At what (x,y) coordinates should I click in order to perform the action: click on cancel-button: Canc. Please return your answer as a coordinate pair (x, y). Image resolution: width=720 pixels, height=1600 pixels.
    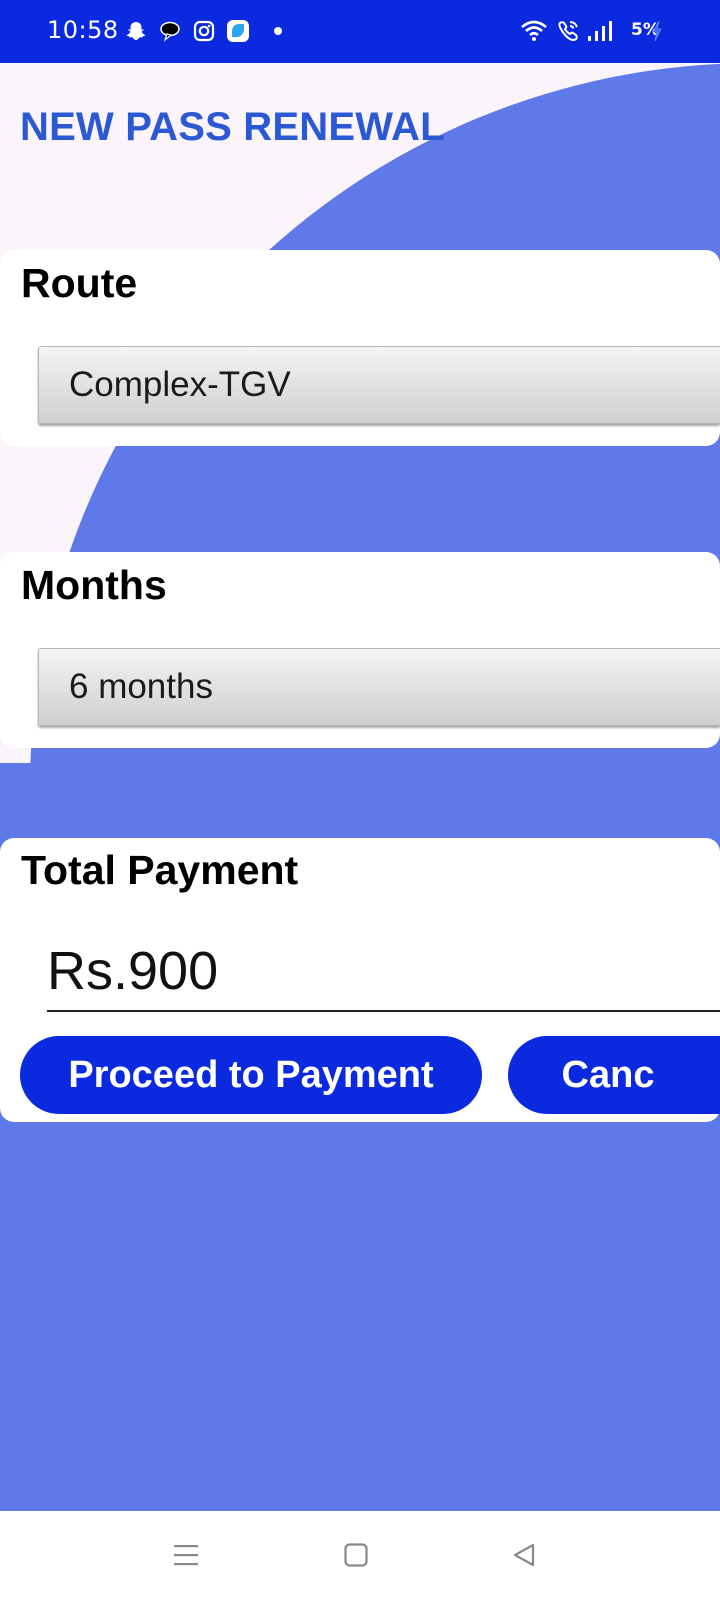
    Looking at the image, I should click on (614, 1075).